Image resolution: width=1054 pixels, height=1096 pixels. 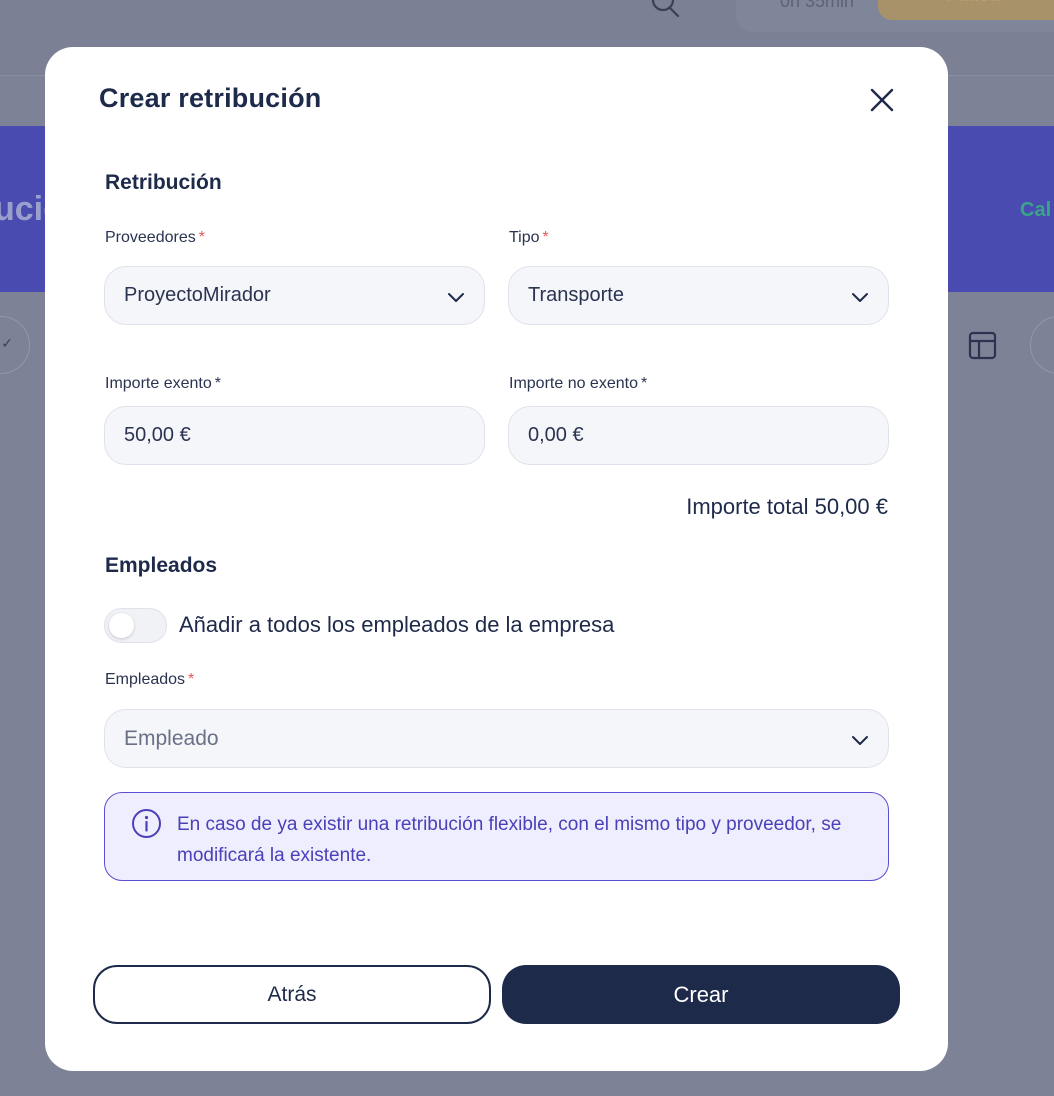 I want to click on tipo-label: Tipo *, so click(x=529, y=238).